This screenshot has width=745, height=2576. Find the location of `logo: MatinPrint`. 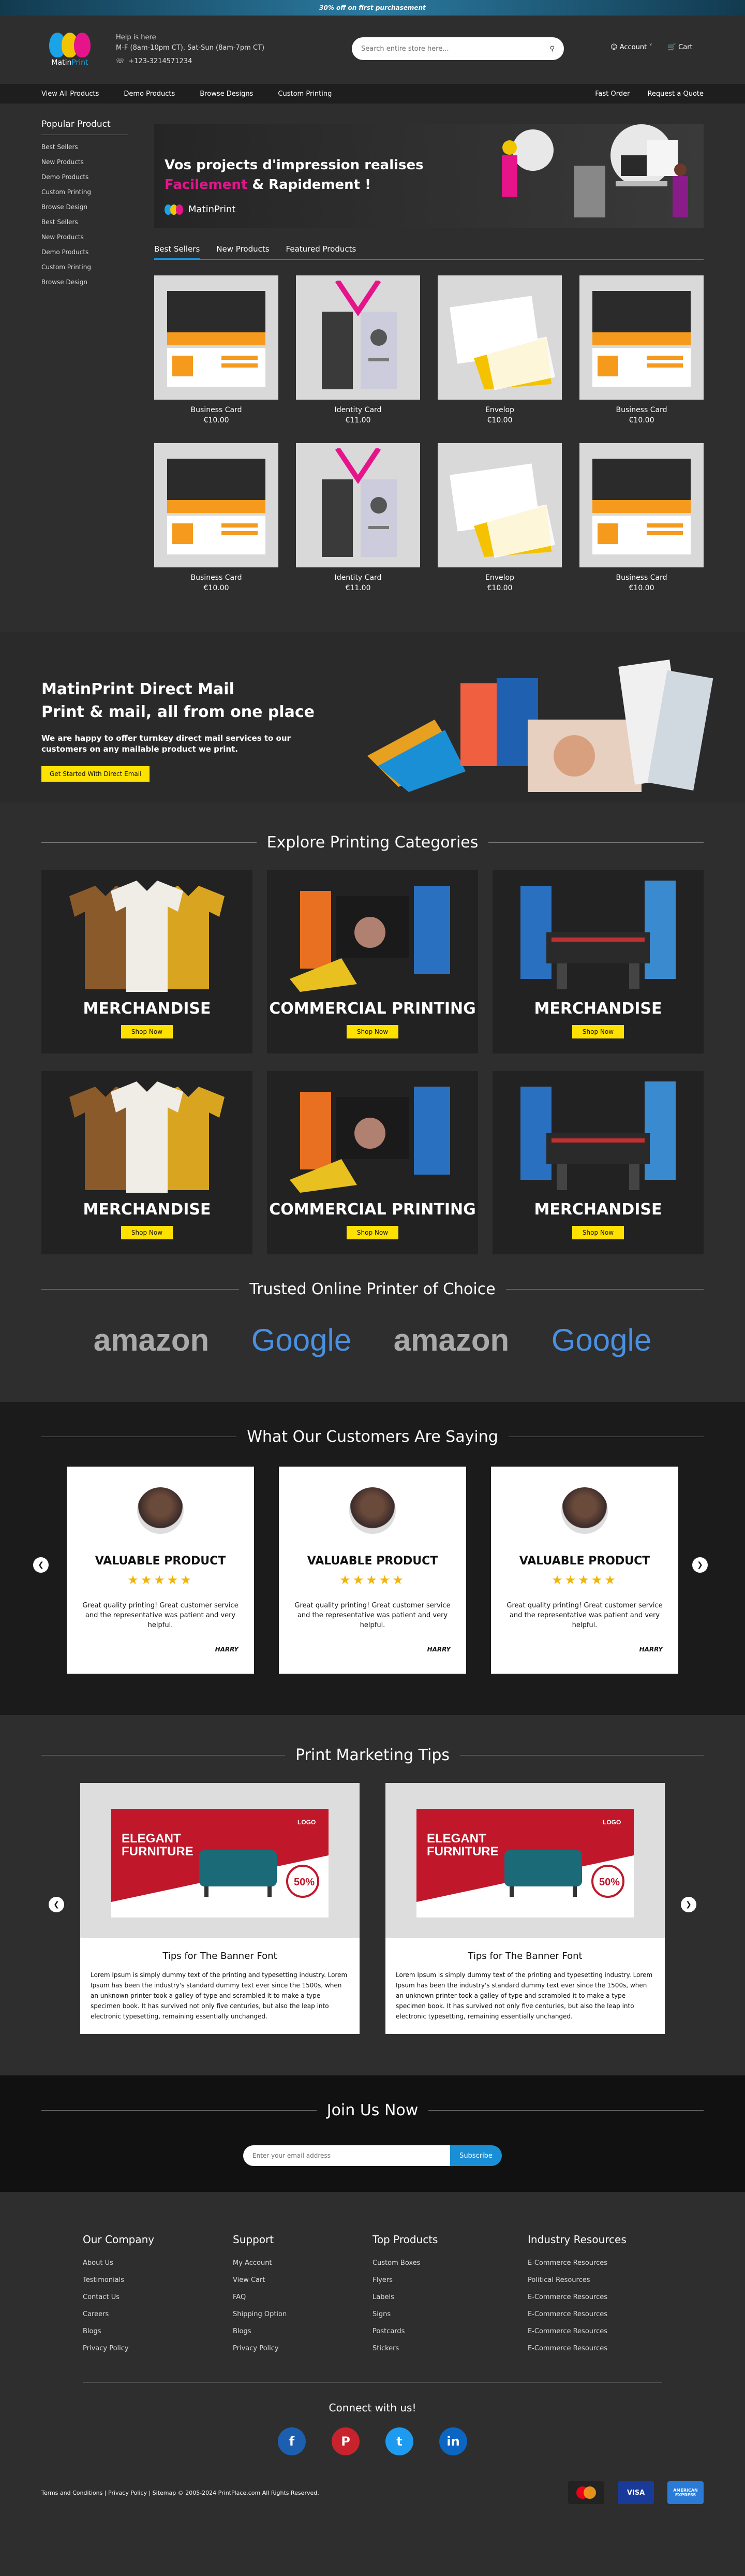

logo: MatinPrint is located at coordinates (69, 50).